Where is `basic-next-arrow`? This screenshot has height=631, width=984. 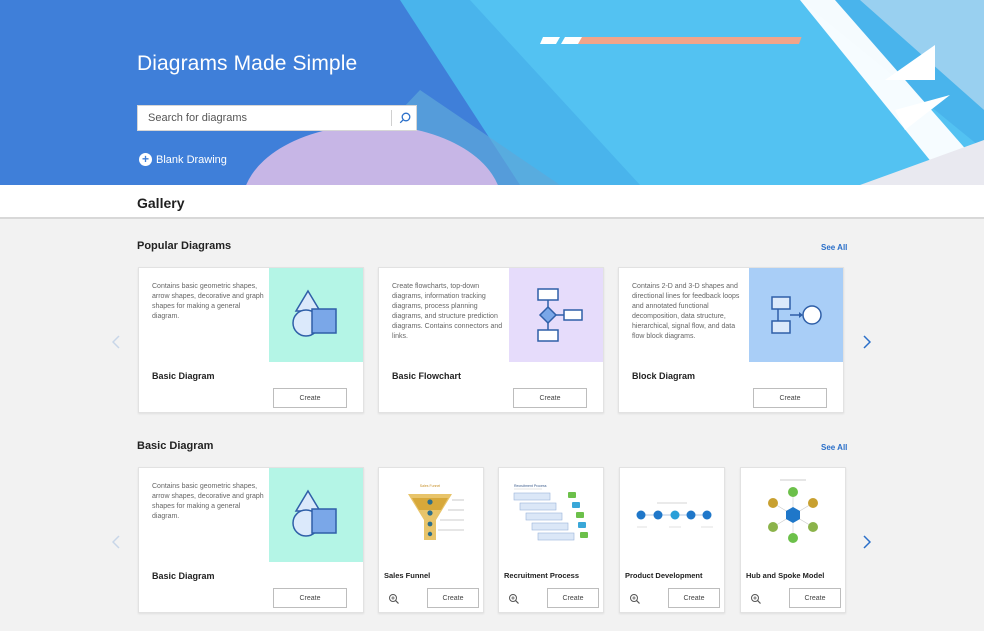
basic-next-arrow is located at coordinates (867, 542).